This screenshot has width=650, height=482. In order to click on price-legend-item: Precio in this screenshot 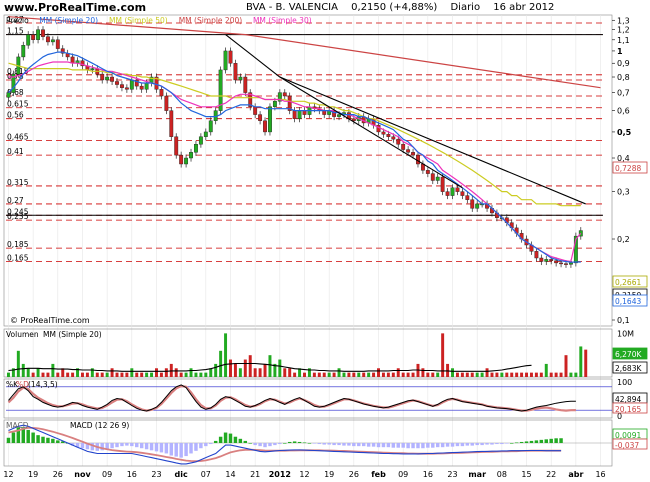, I will do `click(17, 20)`.